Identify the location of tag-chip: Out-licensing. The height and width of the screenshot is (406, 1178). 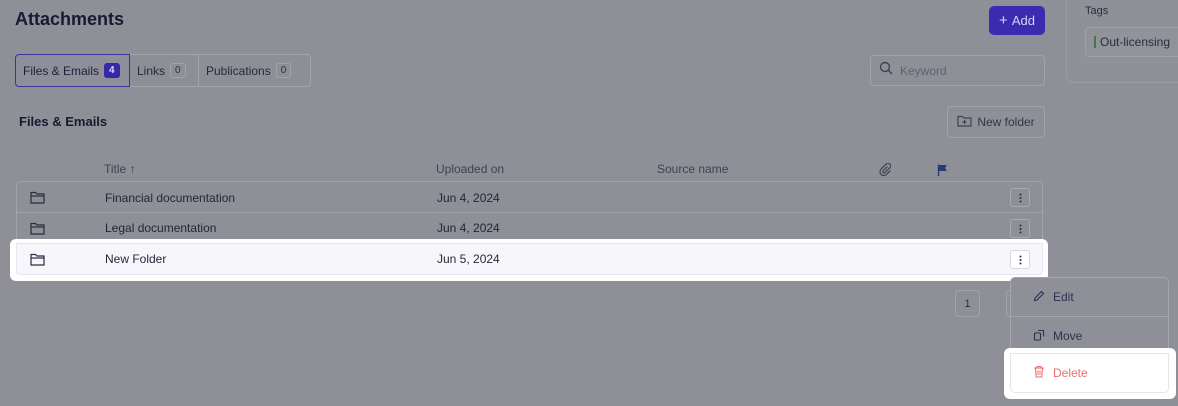
(1131, 42).